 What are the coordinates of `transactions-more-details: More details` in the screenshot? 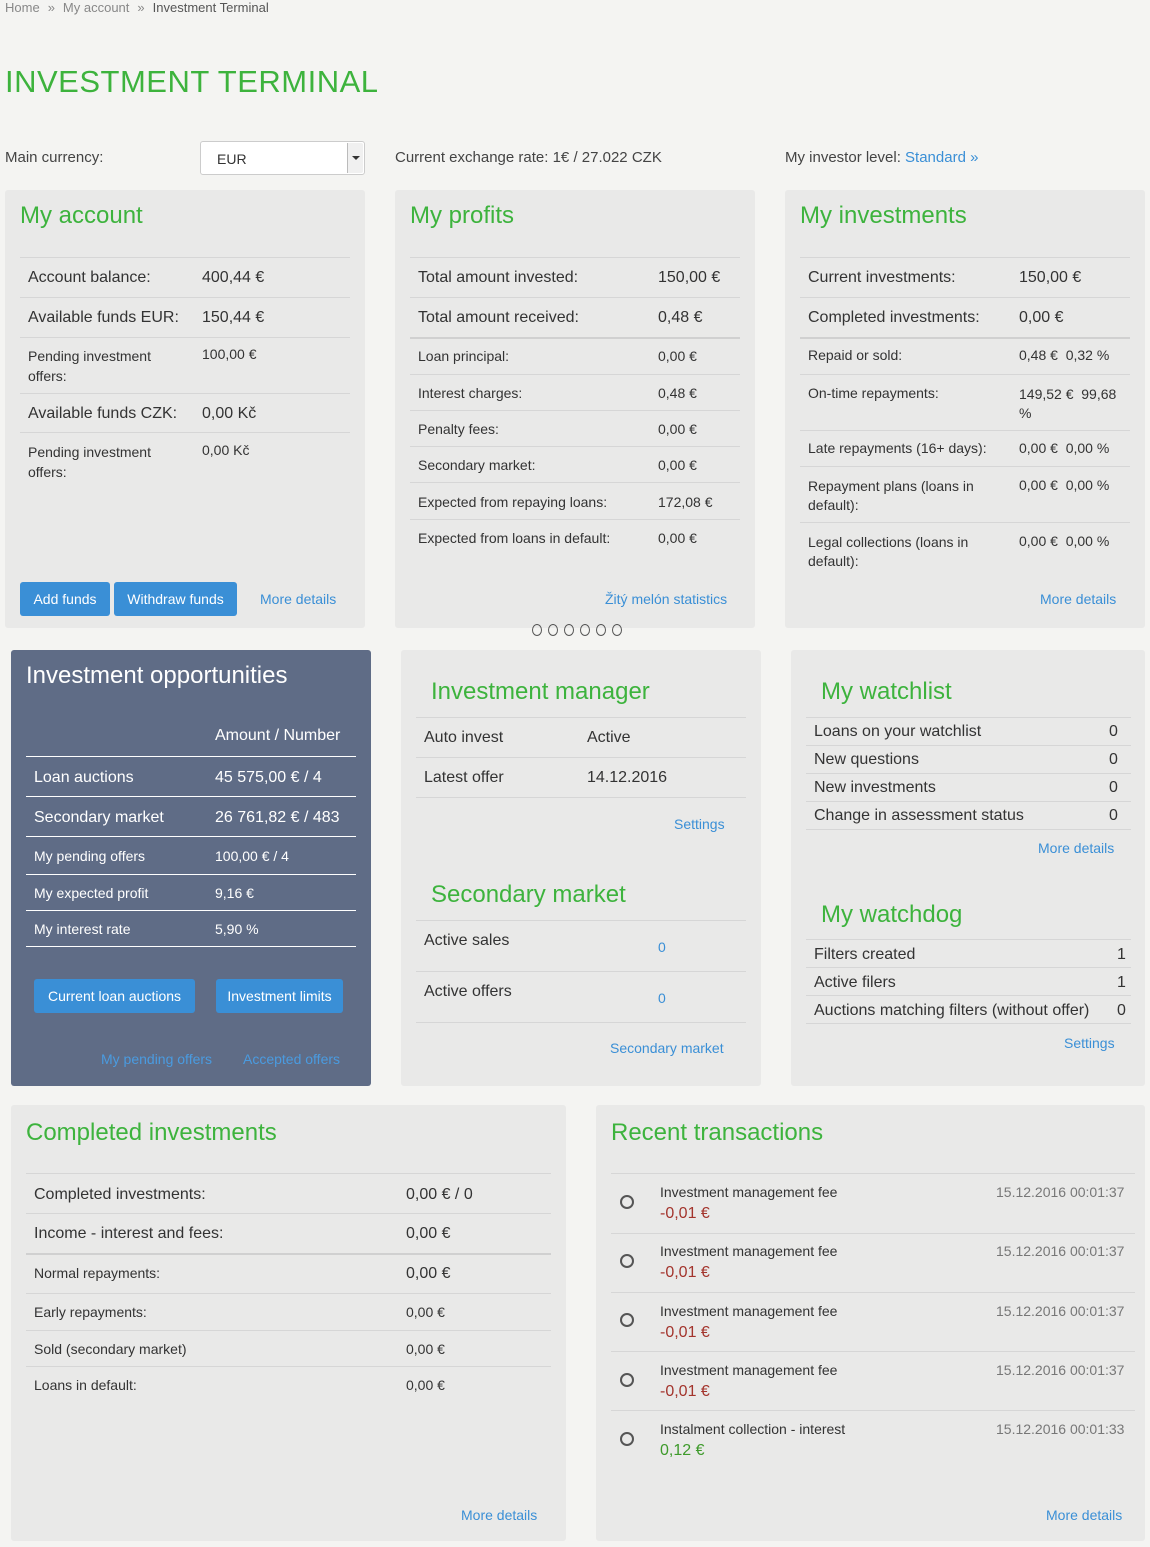 It's located at (1084, 1515).